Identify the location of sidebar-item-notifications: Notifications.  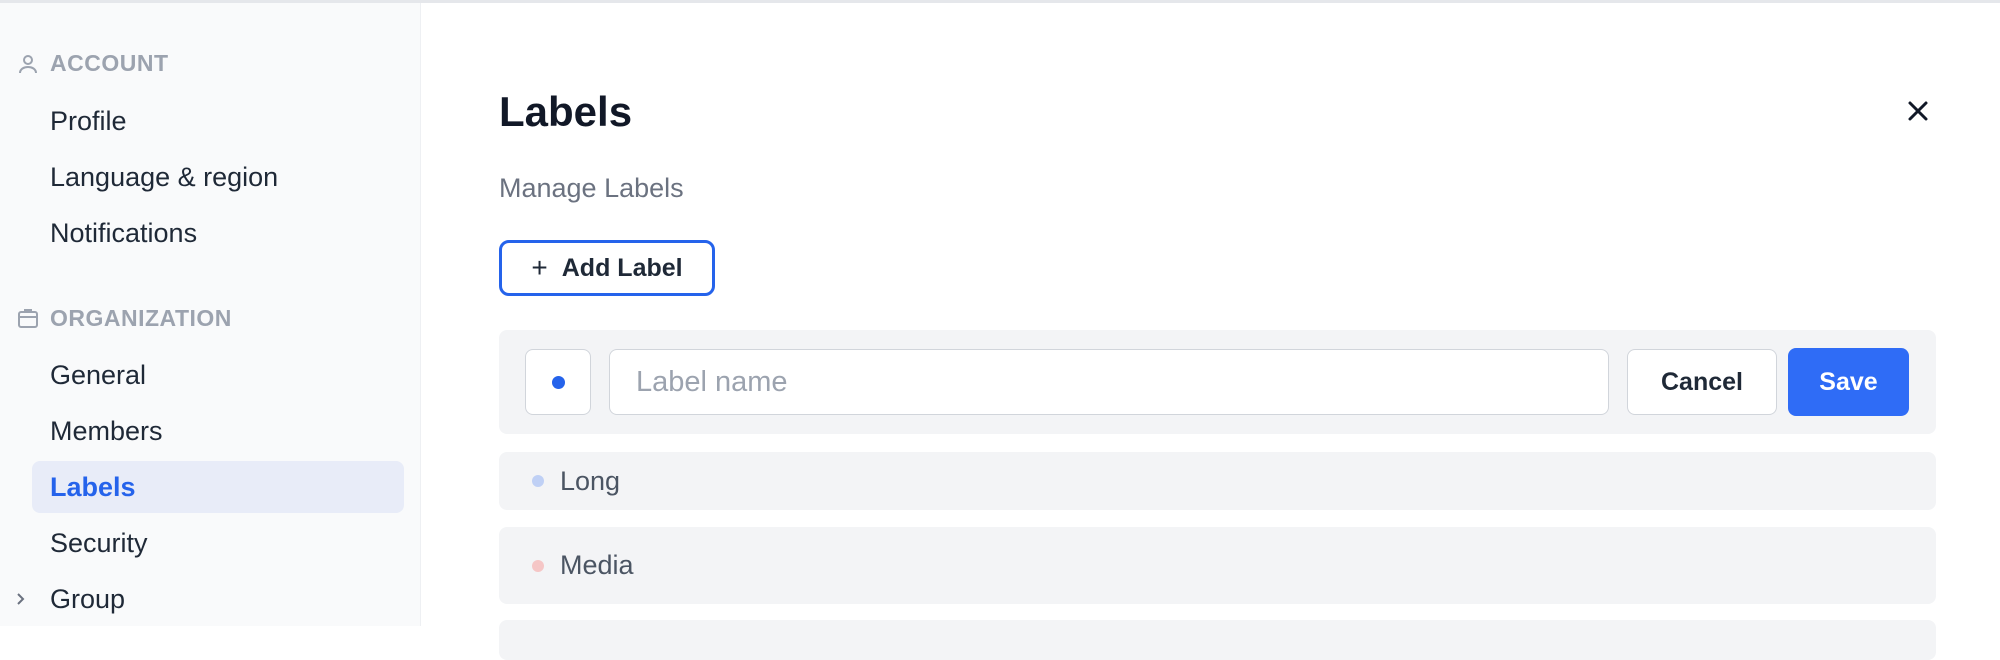
(218, 233).